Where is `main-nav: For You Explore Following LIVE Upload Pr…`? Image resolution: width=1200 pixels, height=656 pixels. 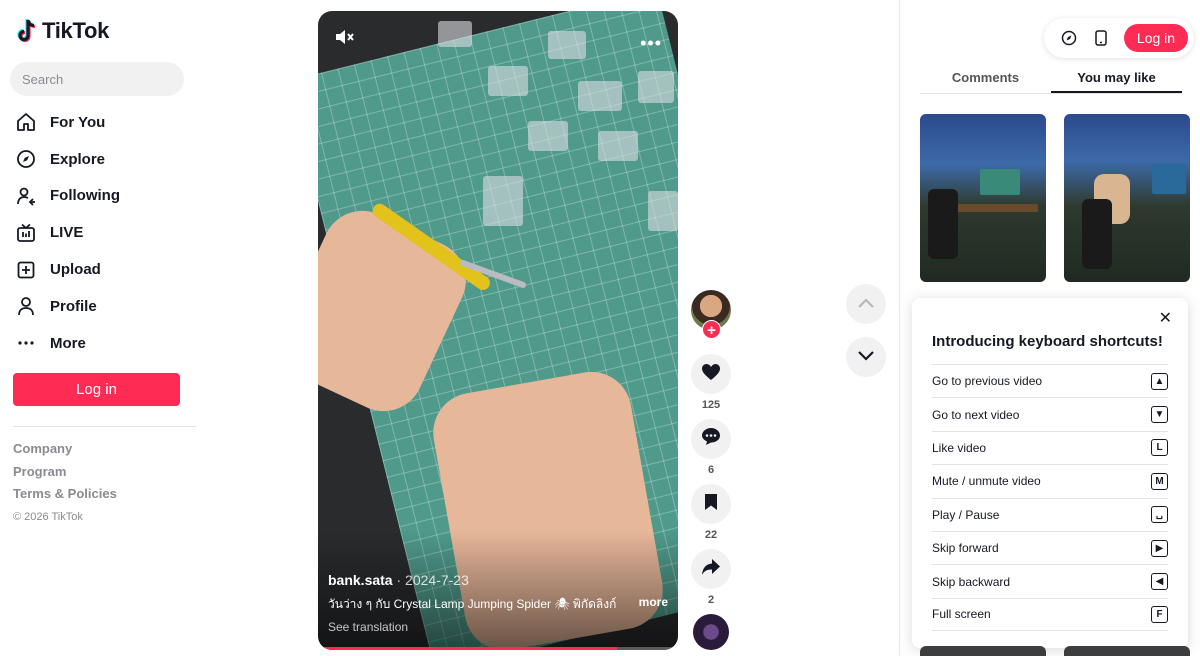
main-nav: For You Explore Following LIVE Upload Pr… is located at coordinates (100, 233).